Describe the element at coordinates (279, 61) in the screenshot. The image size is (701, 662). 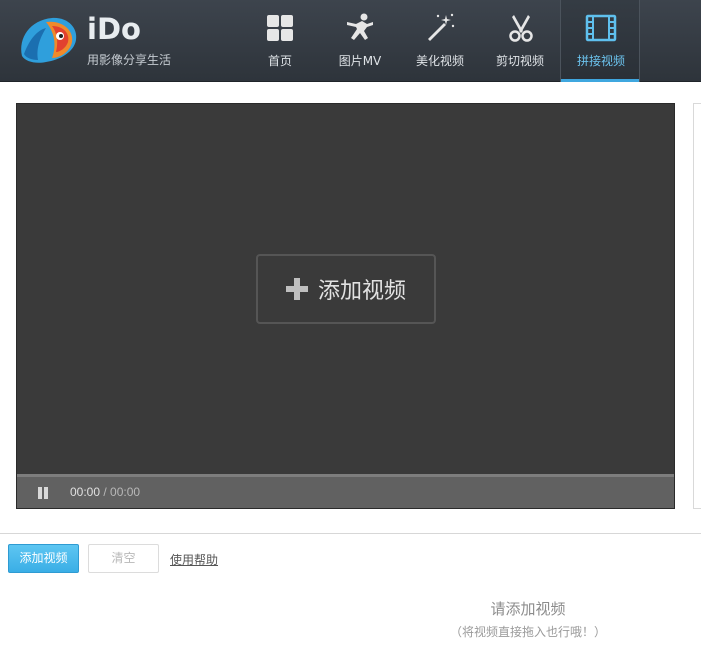
I see `nav-item-label: 首页` at that location.